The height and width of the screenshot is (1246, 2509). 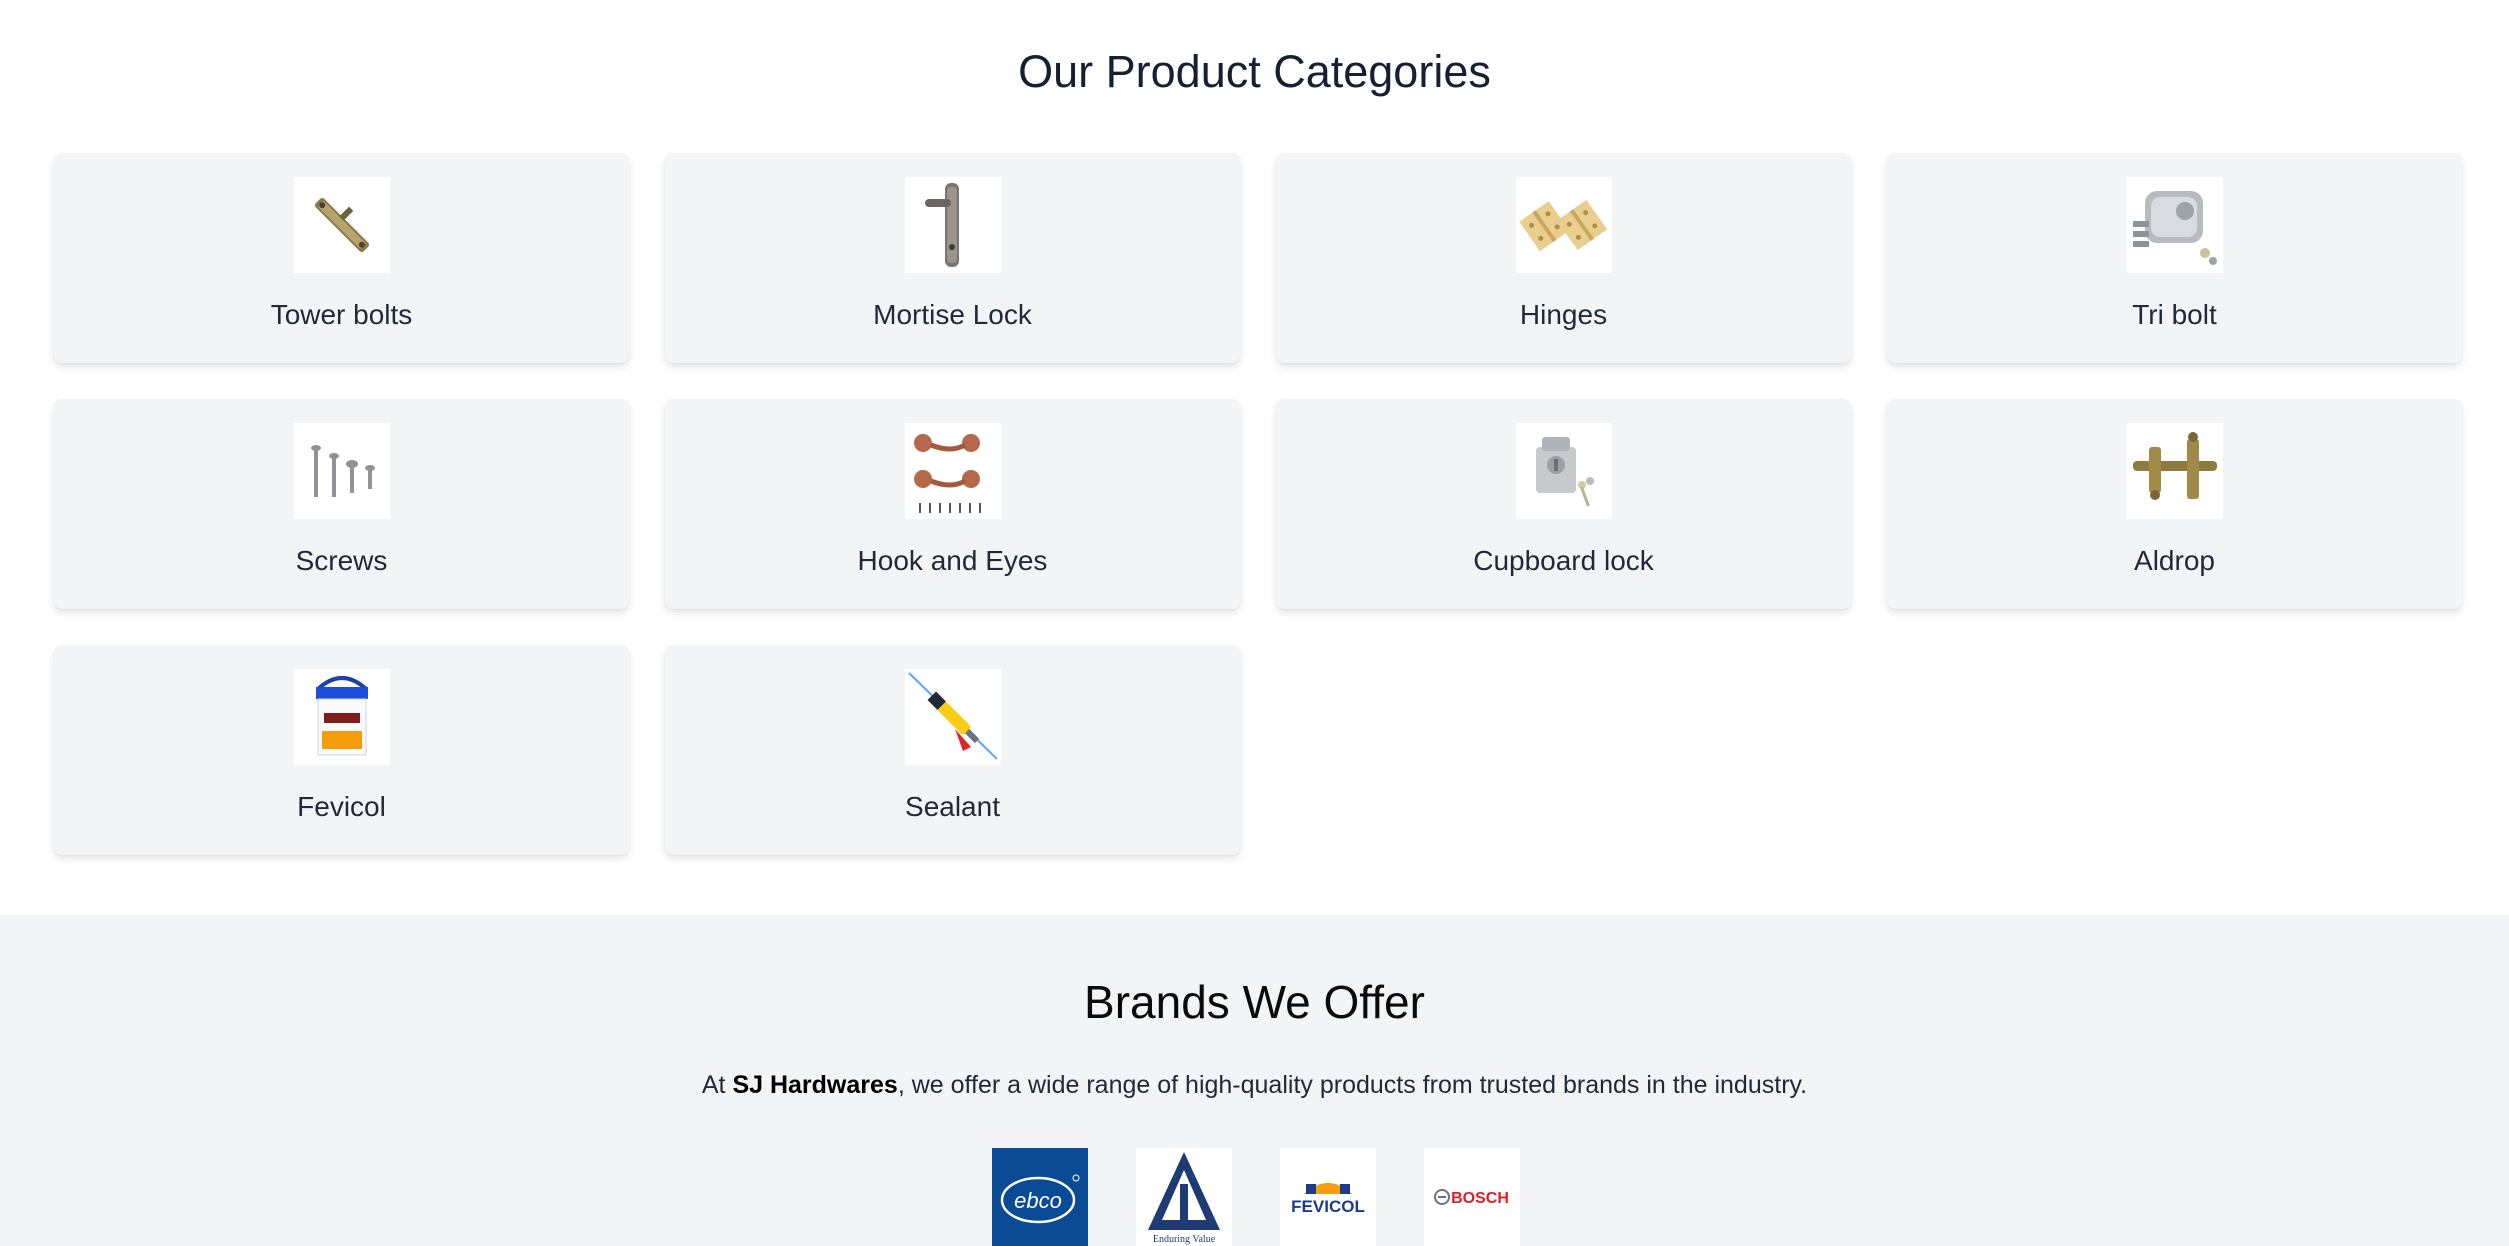 I want to click on hinges-image, so click(x=1563, y=225).